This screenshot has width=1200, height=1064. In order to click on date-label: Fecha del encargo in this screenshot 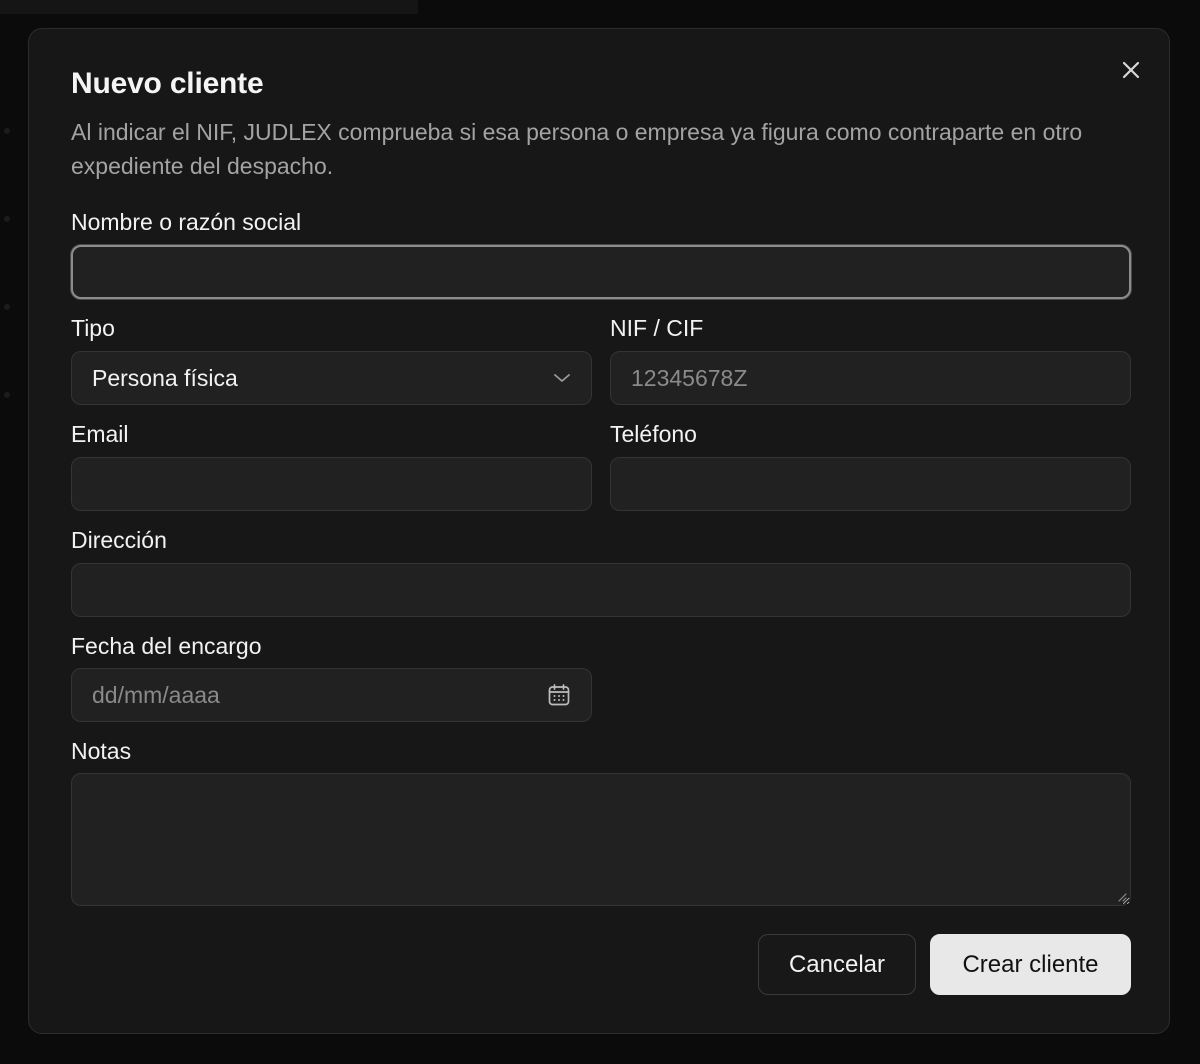, I will do `click(166, 646)`.